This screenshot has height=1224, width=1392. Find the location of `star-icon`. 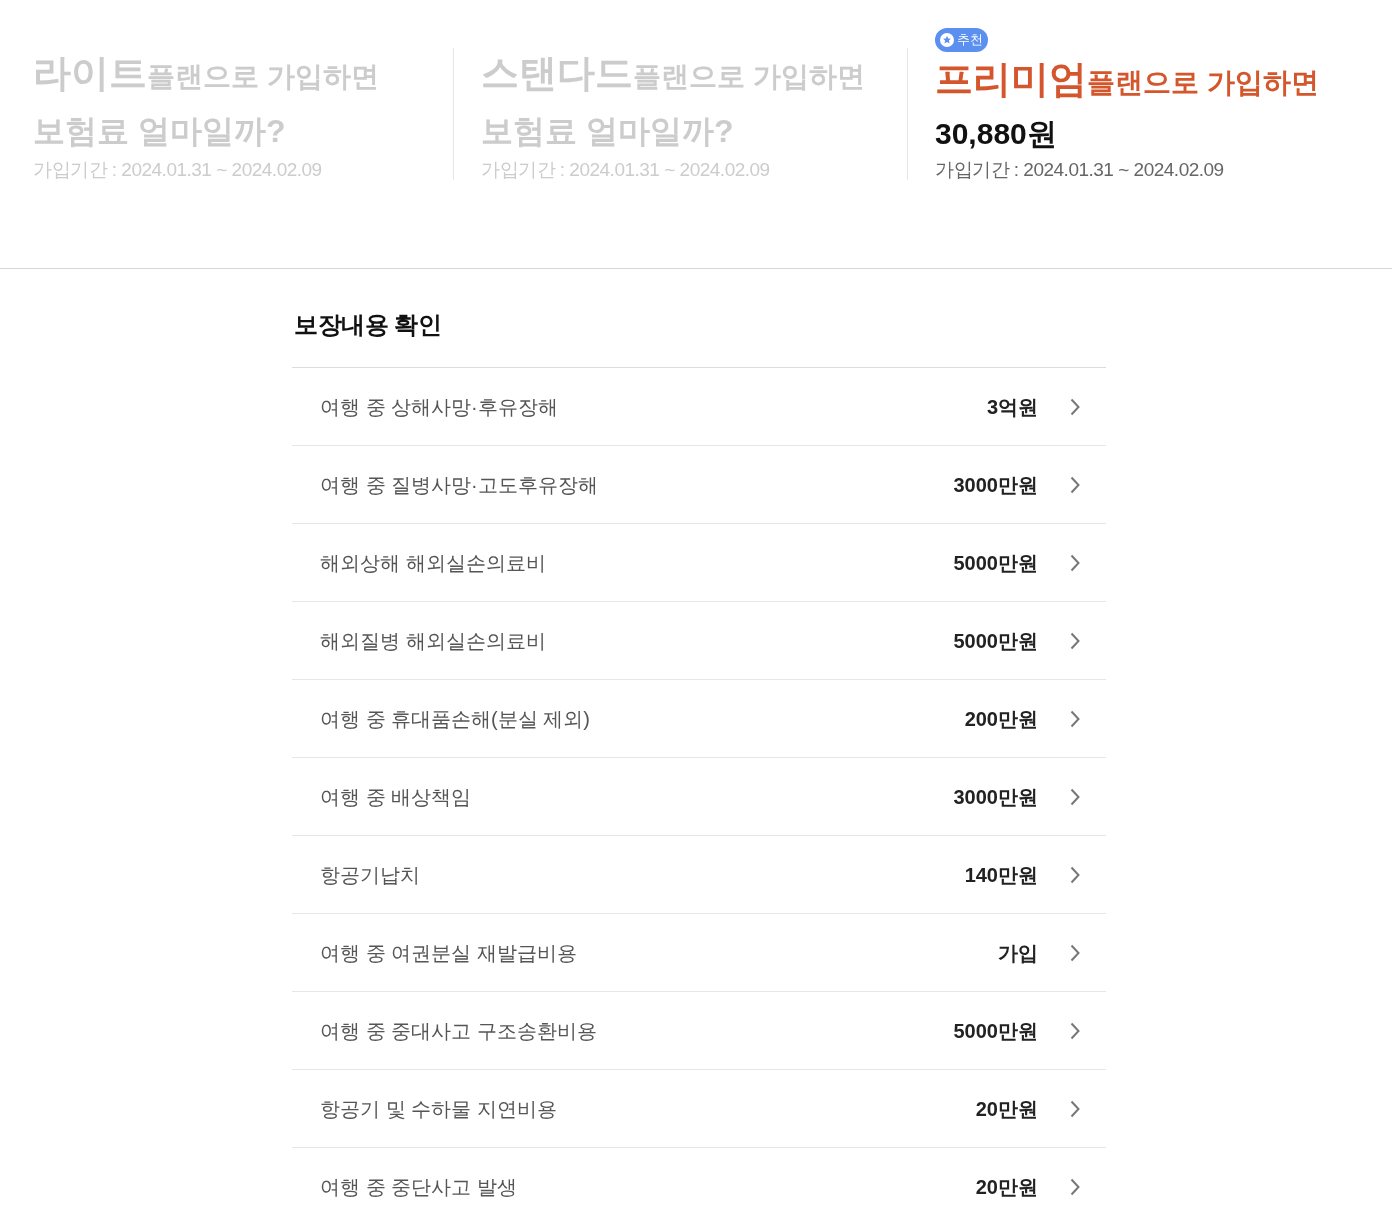

star-icon is located at coordinates (947, 40).